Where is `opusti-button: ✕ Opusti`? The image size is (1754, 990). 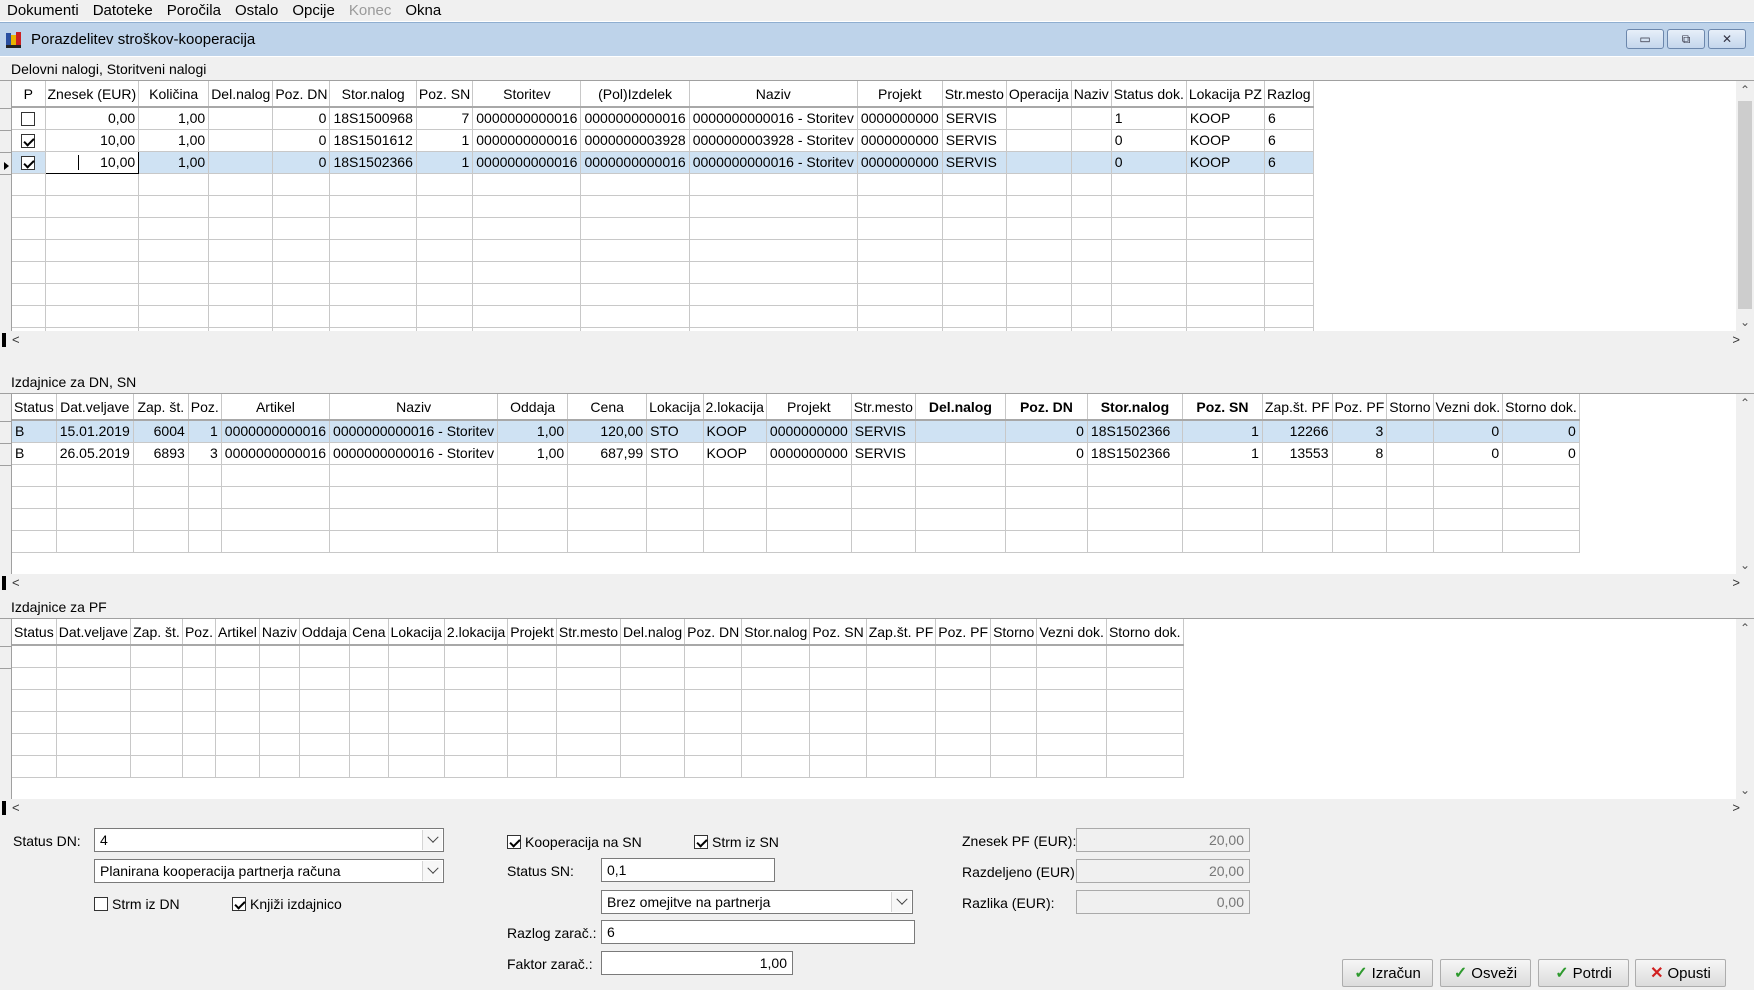
opusti-button: ✕ Opusti is located at coordinates (1680, 973).